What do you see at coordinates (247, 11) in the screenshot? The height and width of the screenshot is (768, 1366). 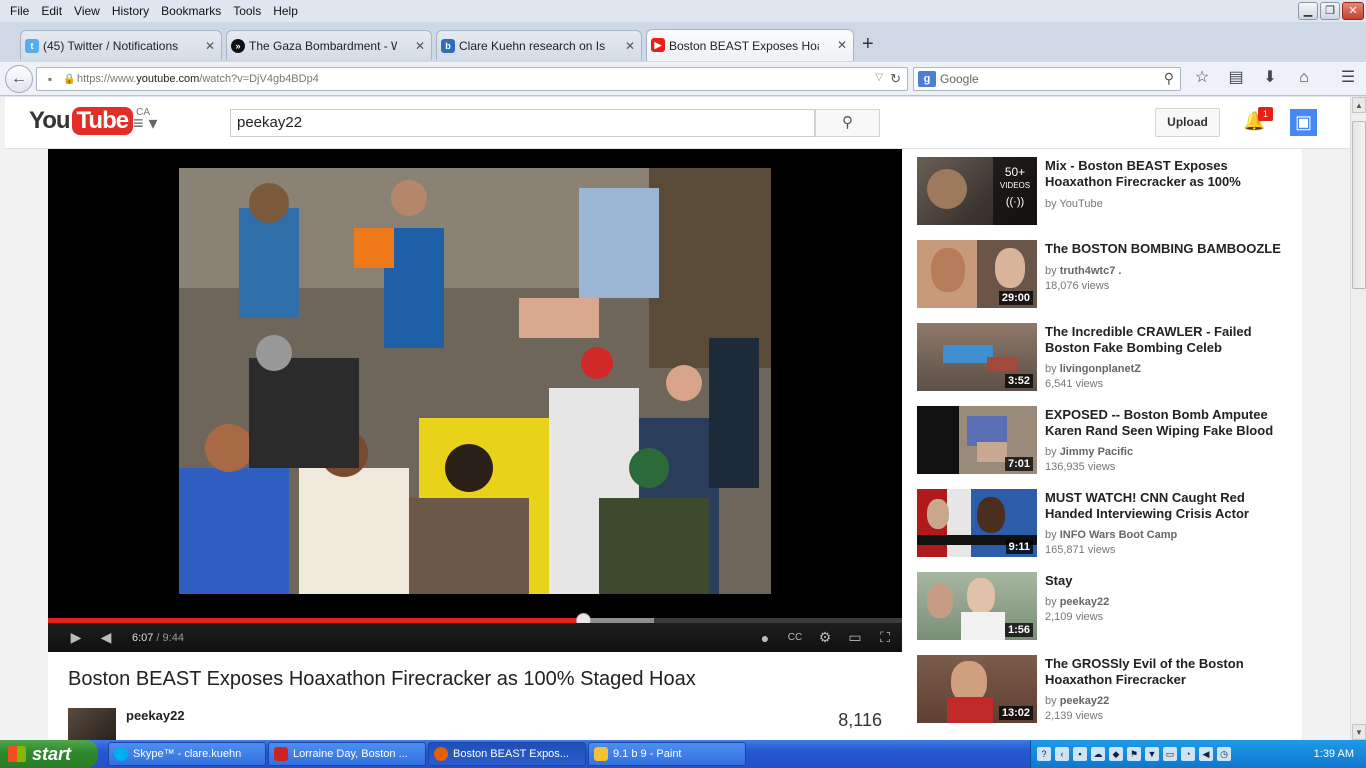 I see `menu-tools: Tools` at bounding box center [247, 11].